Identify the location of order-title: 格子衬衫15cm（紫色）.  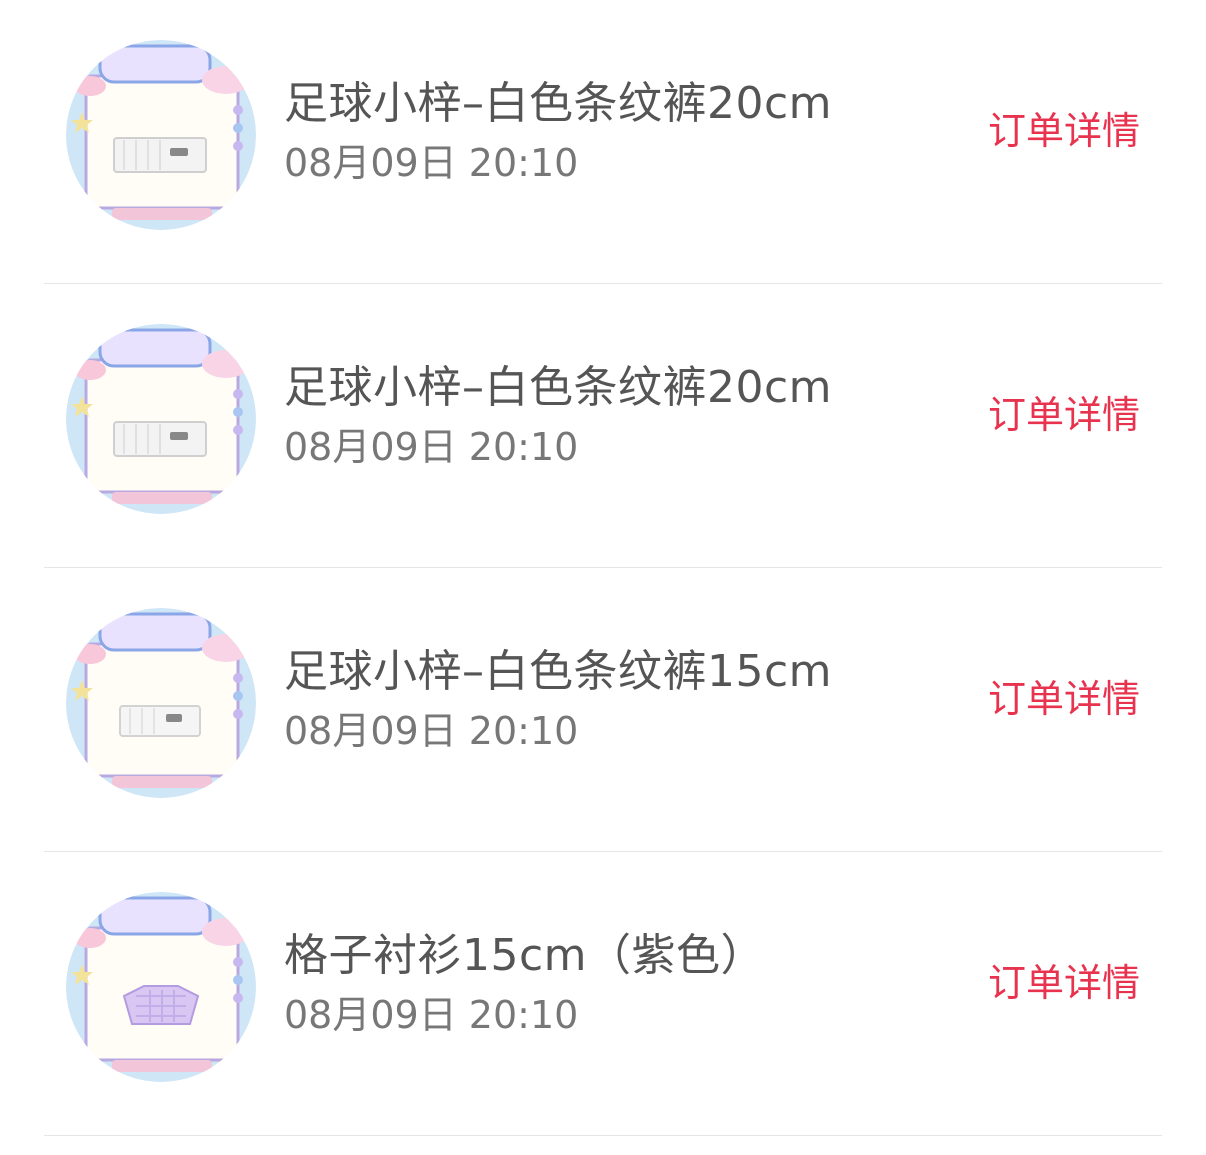
(525, 955).